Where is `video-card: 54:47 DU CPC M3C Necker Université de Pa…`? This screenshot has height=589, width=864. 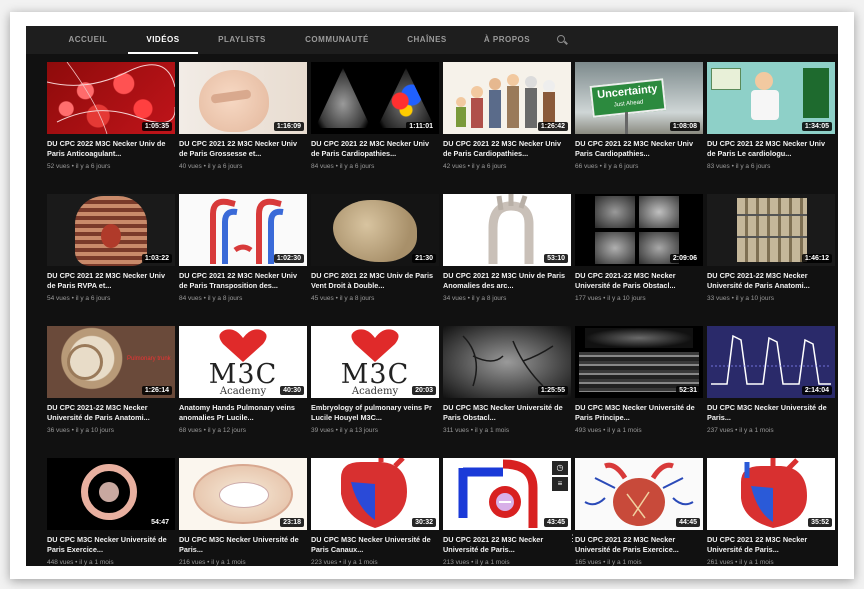 video-card: 54:47 DU CPC M3C Necker Université de Pa… is located at coordinates (111, 512).